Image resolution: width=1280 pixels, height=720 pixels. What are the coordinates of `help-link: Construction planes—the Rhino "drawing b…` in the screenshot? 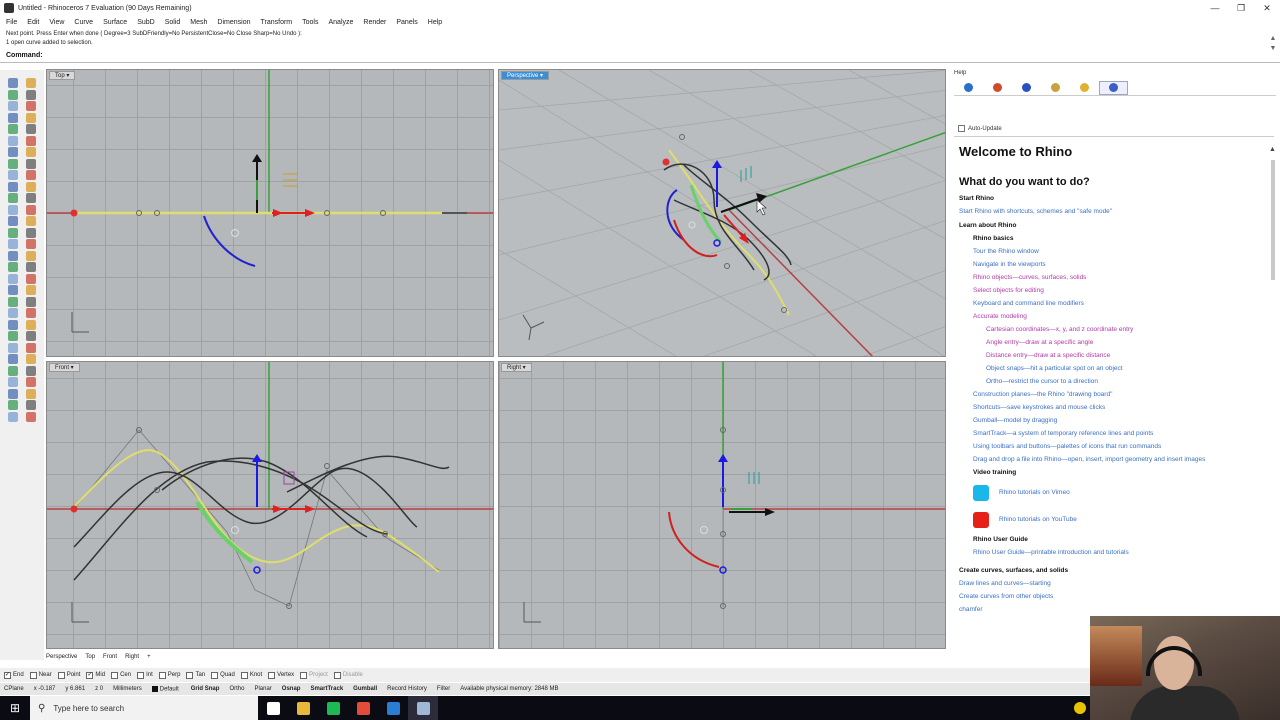 It's located at (1114, 394).